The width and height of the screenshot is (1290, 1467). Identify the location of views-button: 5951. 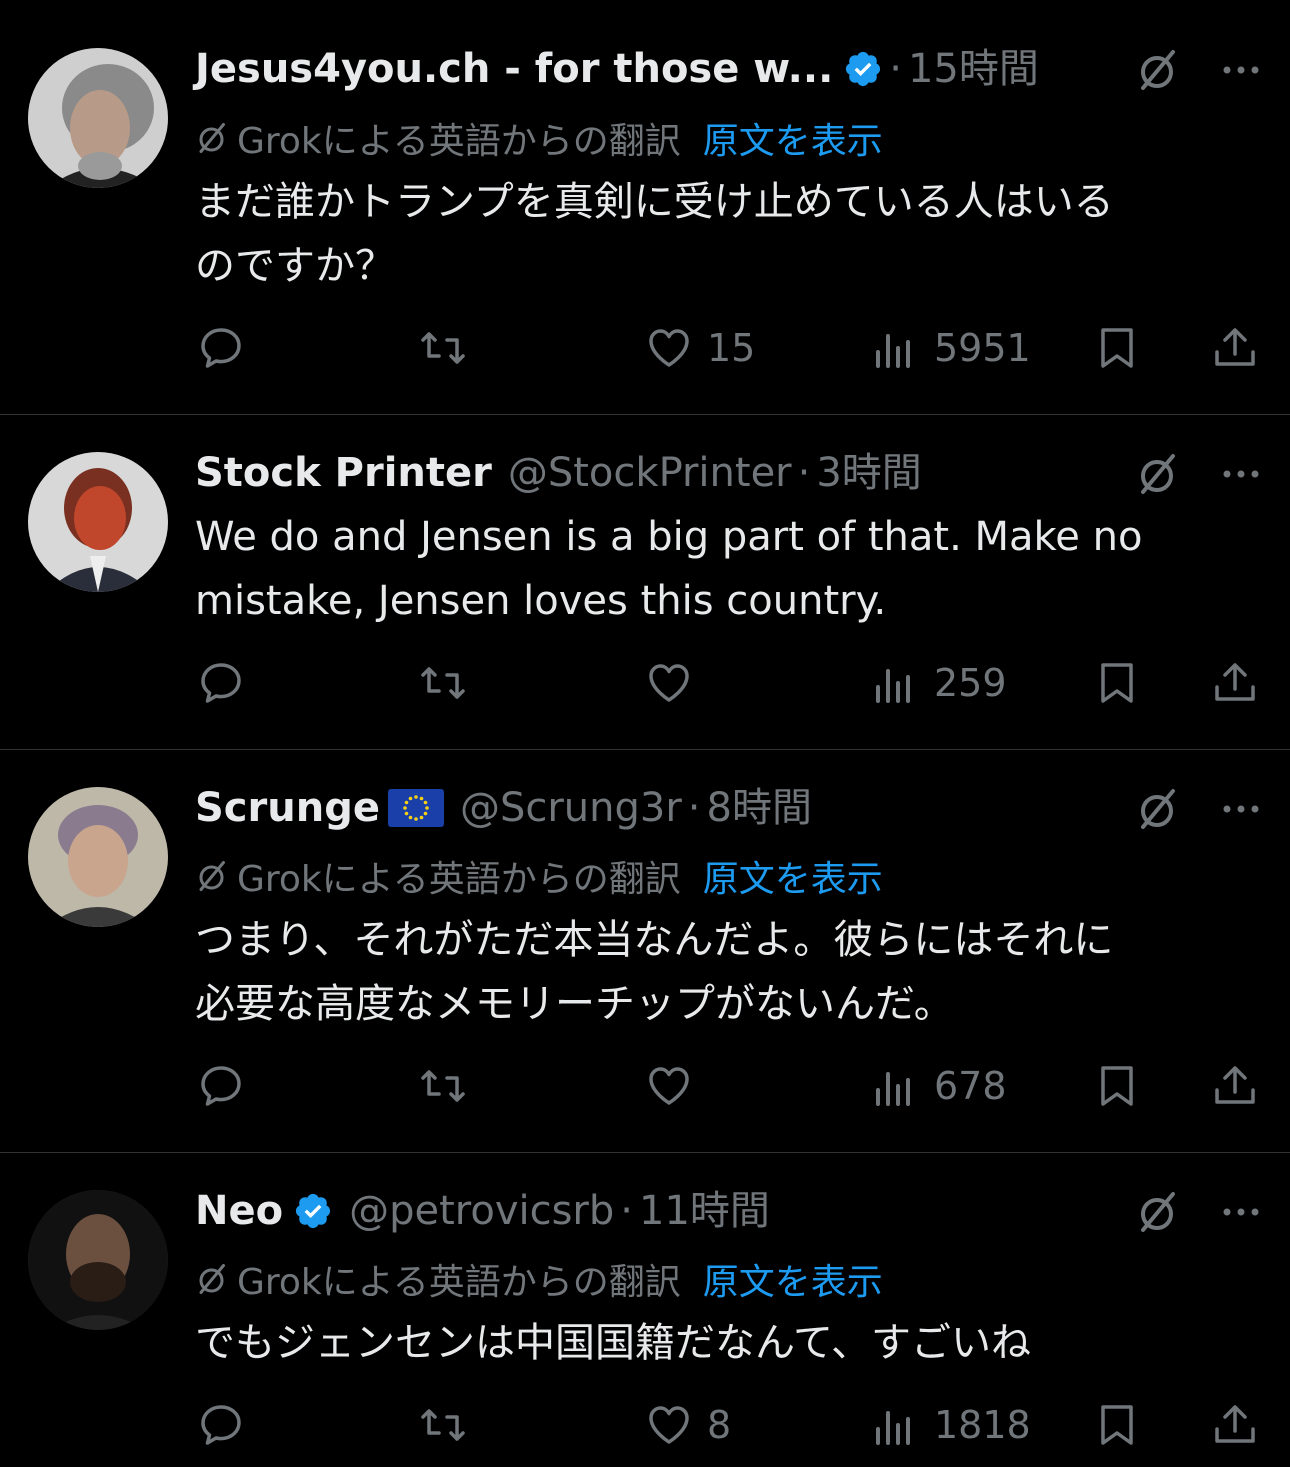
(950, 348).